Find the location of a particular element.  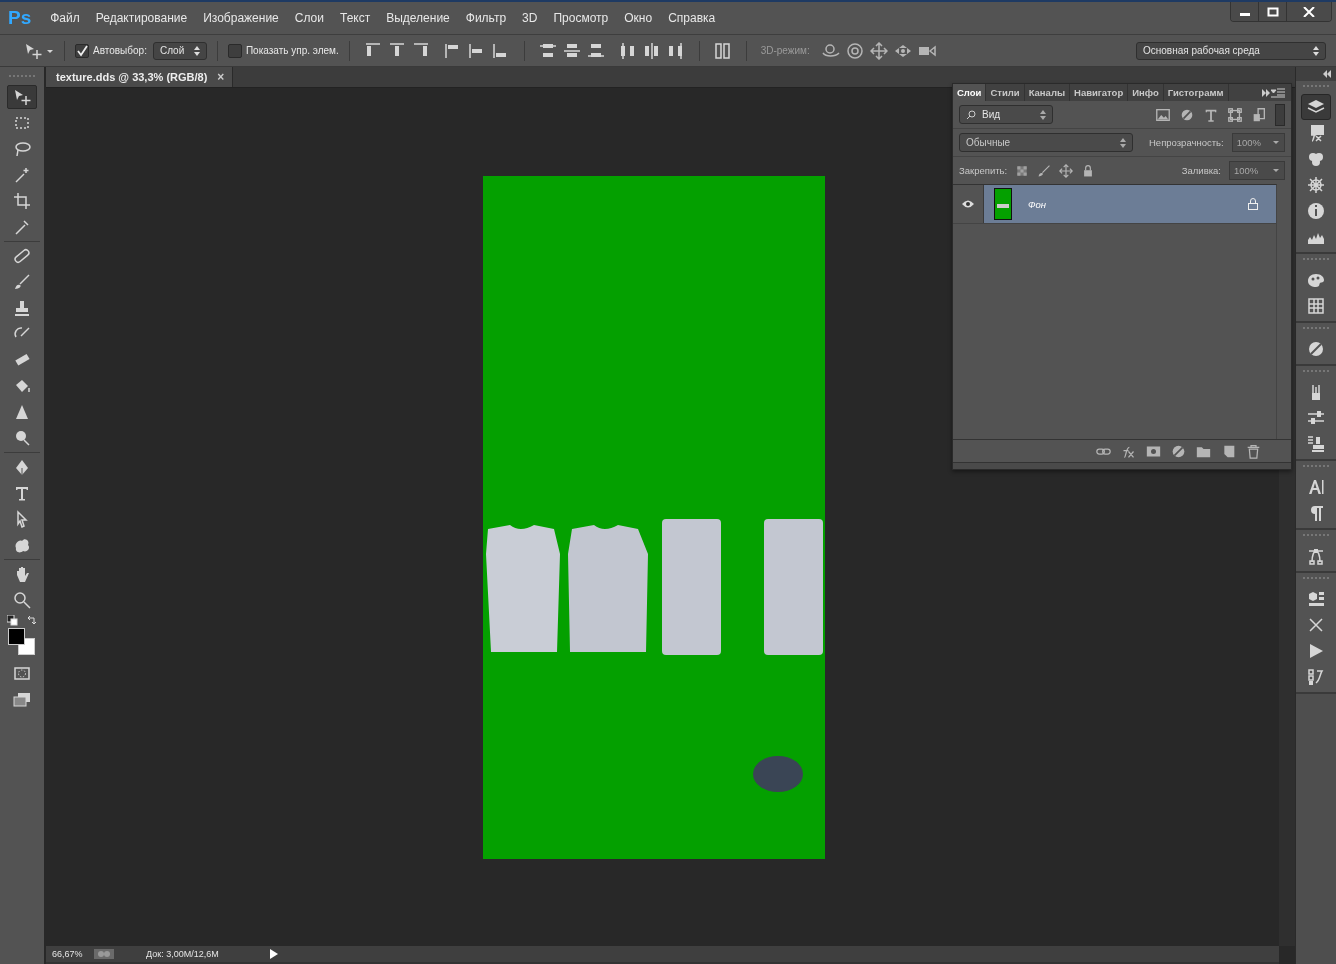

minimize-icon is located at coordinates (1244, 14).